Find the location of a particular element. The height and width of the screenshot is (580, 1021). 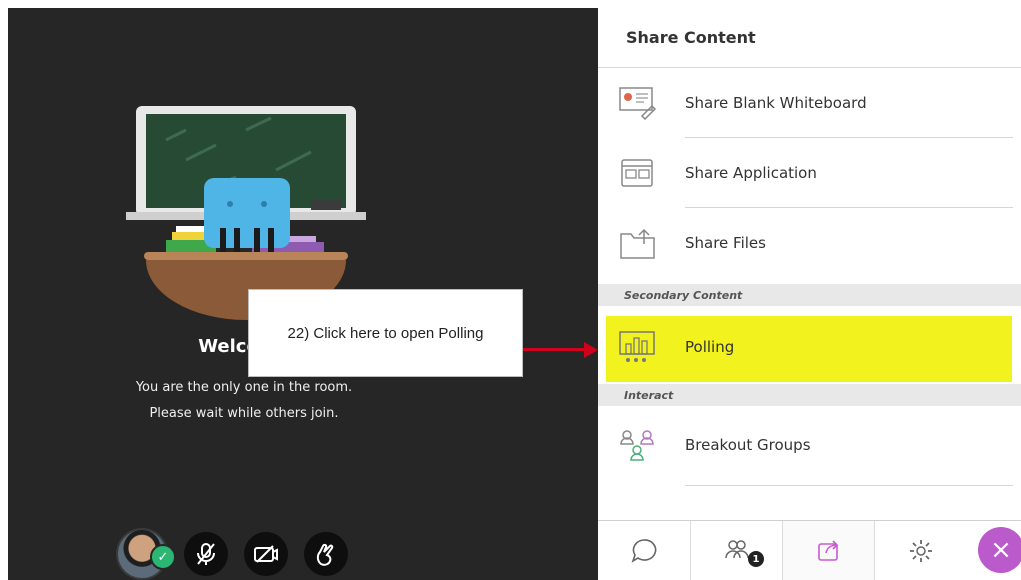

secondary-content-header: Secondary Content is located at coordinates (809, 295).